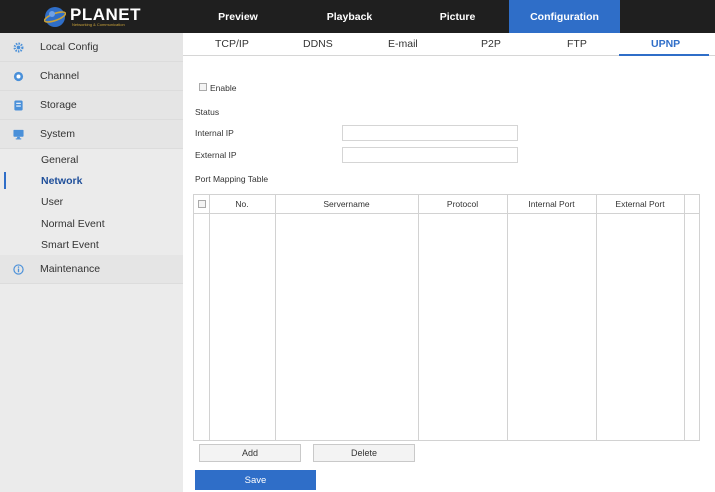 This screenshot has width=715, height=492. I want to click on select-all-checkbox, so click(201, 204).